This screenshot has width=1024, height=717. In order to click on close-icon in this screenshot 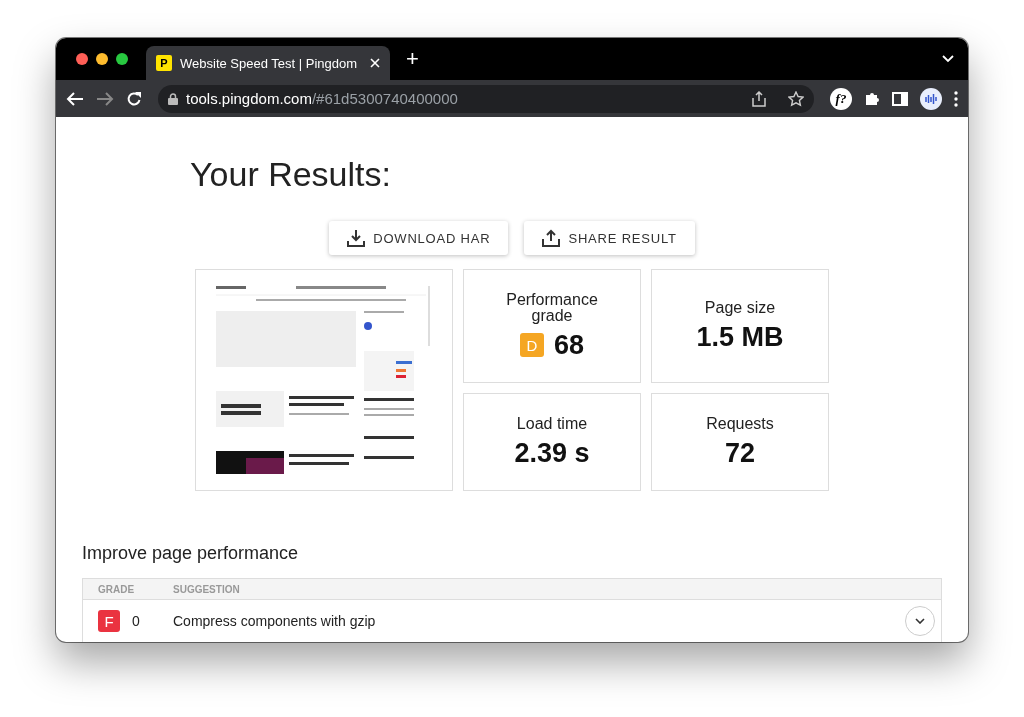, I will do `click(375, 63)`.